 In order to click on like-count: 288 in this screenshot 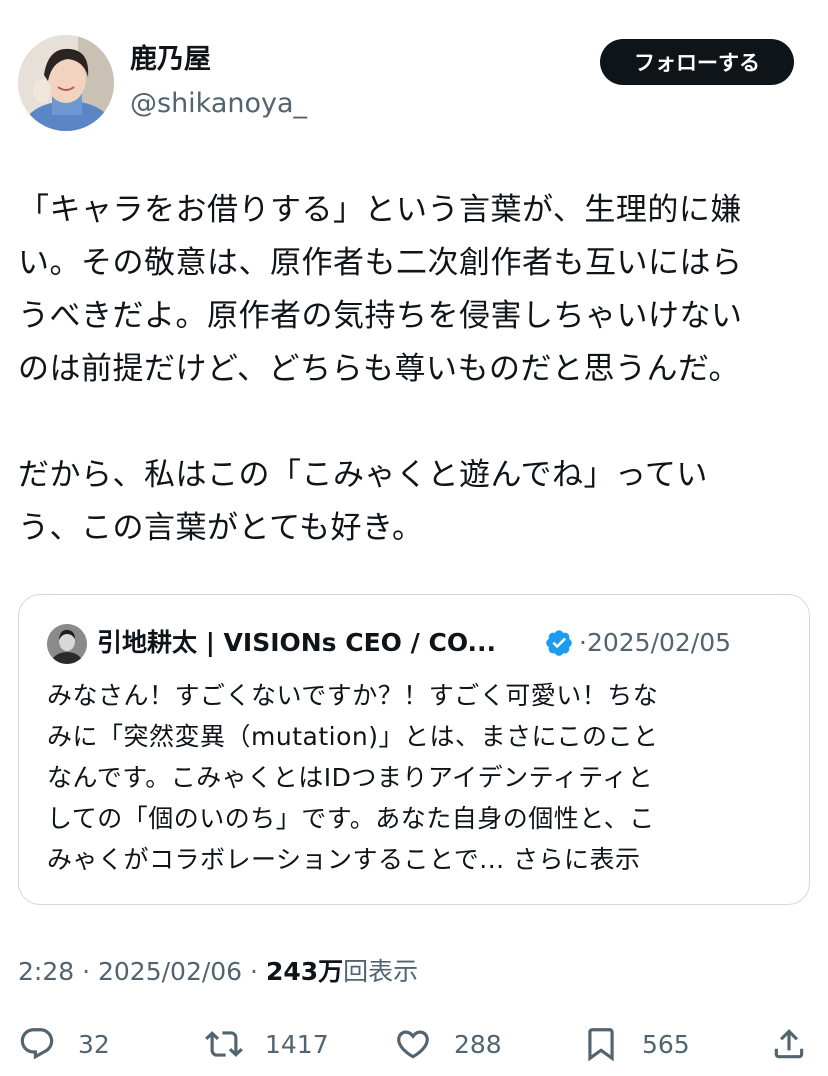, I will do `click(478, 1044)`.